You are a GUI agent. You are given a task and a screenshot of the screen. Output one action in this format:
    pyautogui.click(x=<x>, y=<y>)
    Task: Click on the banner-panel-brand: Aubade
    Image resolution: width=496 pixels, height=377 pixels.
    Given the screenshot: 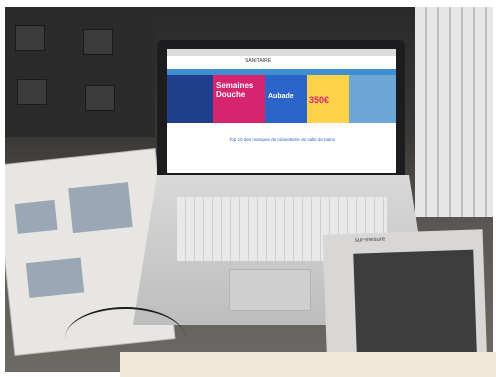 What is the action you would take?
    pyautogui.click(x=286, y=99)
    